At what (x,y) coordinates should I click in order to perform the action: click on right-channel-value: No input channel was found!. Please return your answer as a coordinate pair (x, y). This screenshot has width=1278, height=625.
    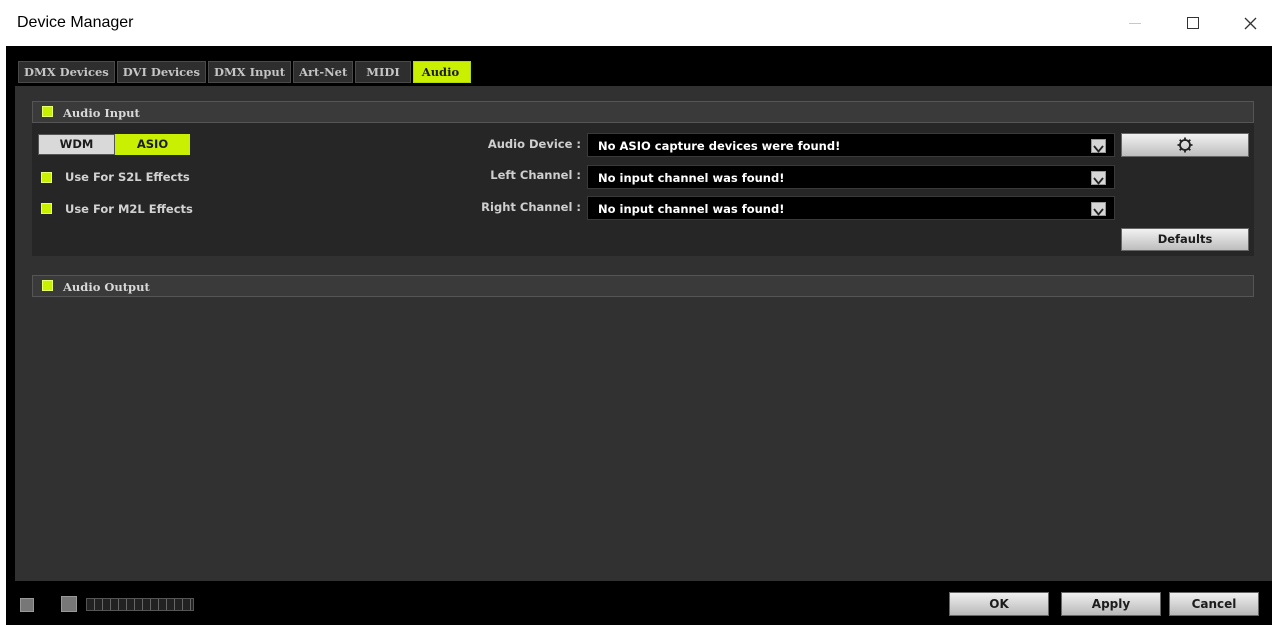
    Looking at the image, I should click on (691, 209).